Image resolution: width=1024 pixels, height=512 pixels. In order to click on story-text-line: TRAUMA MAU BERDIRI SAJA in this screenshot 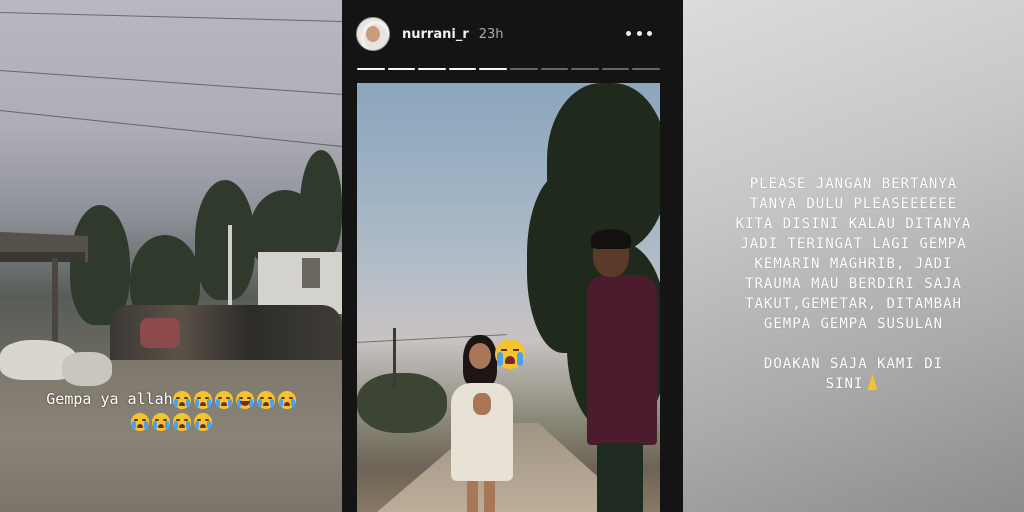, I will do `click(853, 284)`.